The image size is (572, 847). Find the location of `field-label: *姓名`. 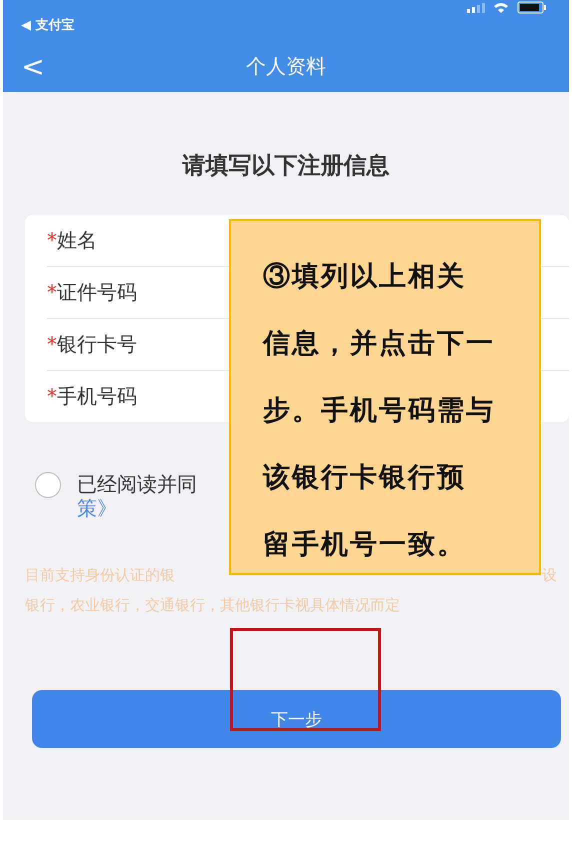

field-label: *姓名 is located at coordinates (72, 240).